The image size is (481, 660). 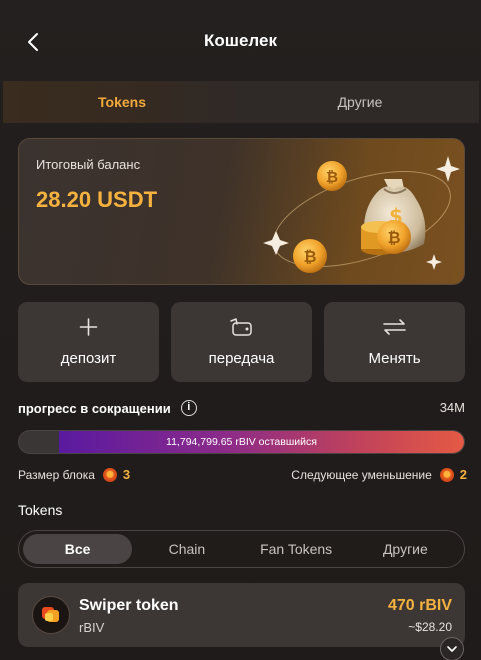 I want to click on progress-bar: 11,794,799.65 rBIV оставшийся, so click(x=241, y=442).